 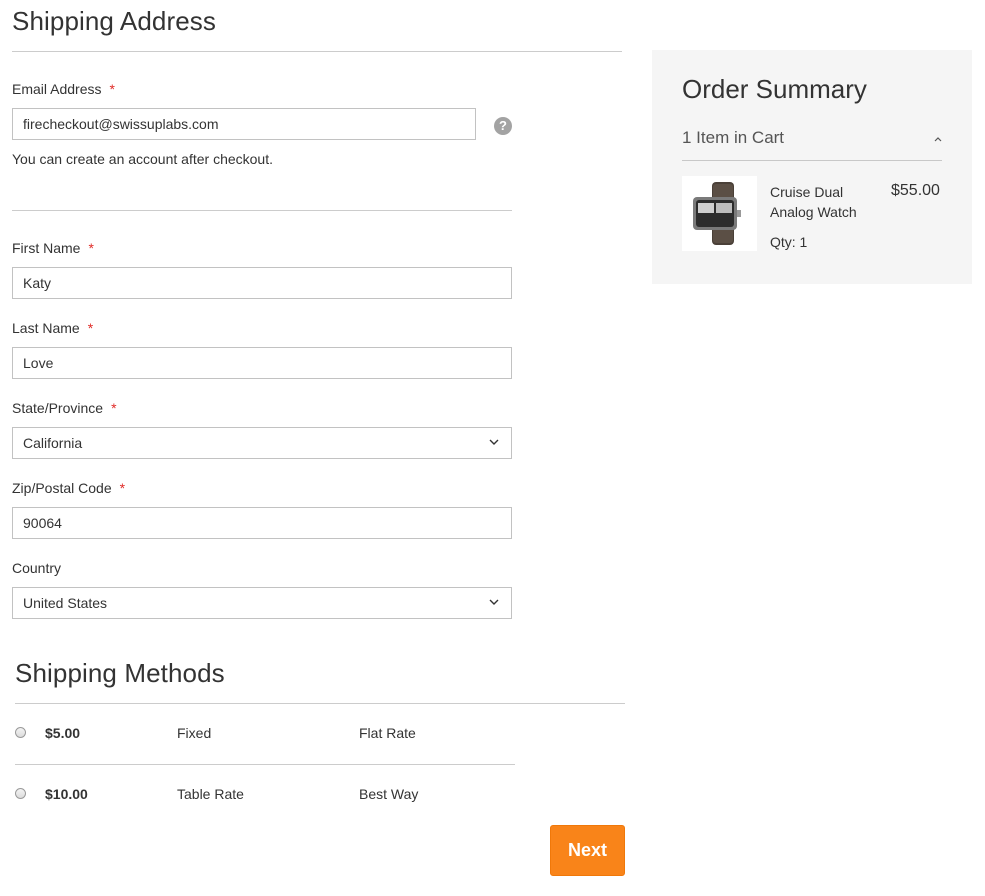 What do you see at coordinates (915, 190) in the screenshot?
I see `product-price: $55.00` at bounding box center [915, 190].